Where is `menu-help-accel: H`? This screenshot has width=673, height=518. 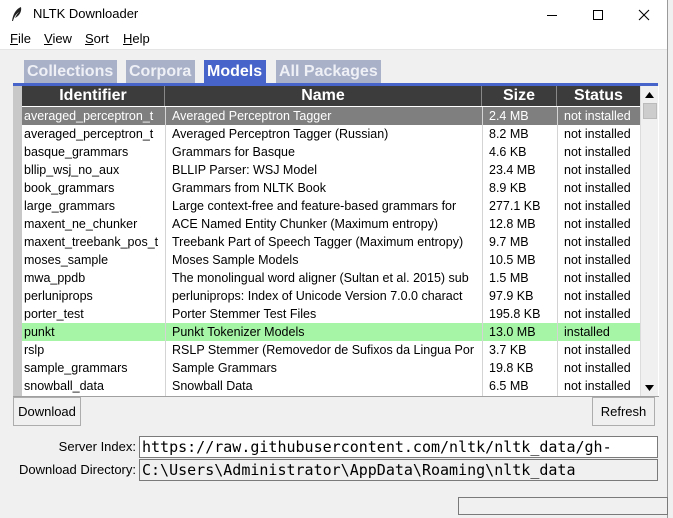
menu-help-accel: H is located at coordinates (128, 38).